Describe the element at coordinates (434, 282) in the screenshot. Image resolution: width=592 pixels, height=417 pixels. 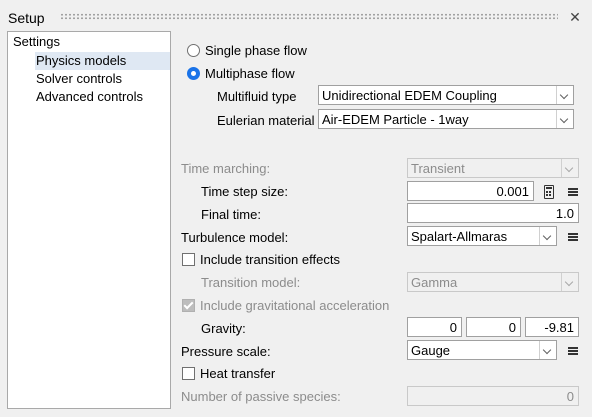
I see `transition-model-value: Gamma` at that location.